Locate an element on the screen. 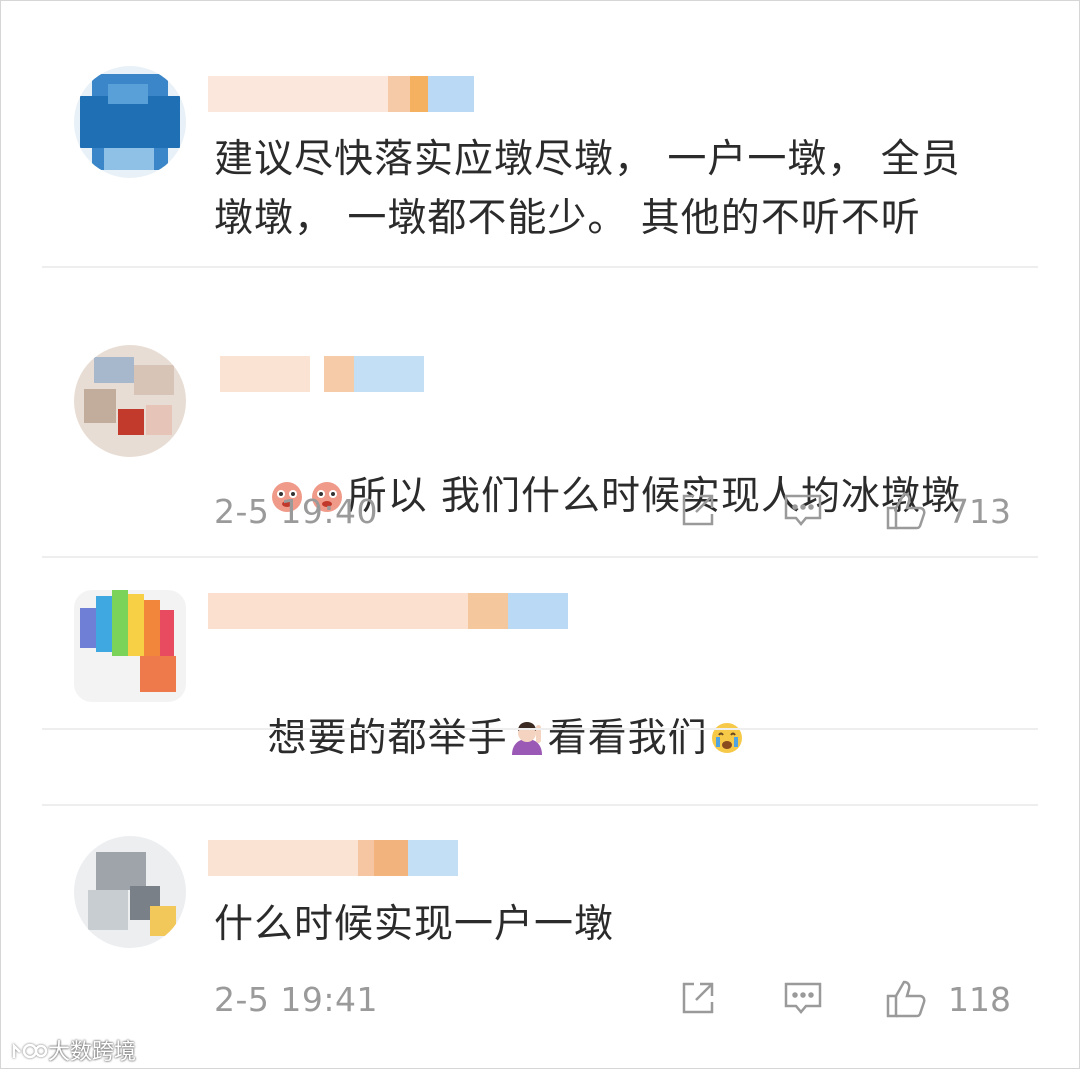  comment-text: 什么时候实现一户一墩 is located at coordinates (414, 924).